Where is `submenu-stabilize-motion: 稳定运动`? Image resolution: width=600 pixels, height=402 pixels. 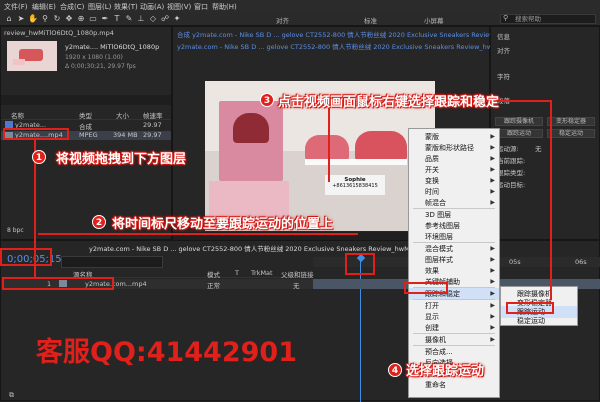
submenu-stabilize-motion: 稳定运动 is located at coordinates (539, 321).